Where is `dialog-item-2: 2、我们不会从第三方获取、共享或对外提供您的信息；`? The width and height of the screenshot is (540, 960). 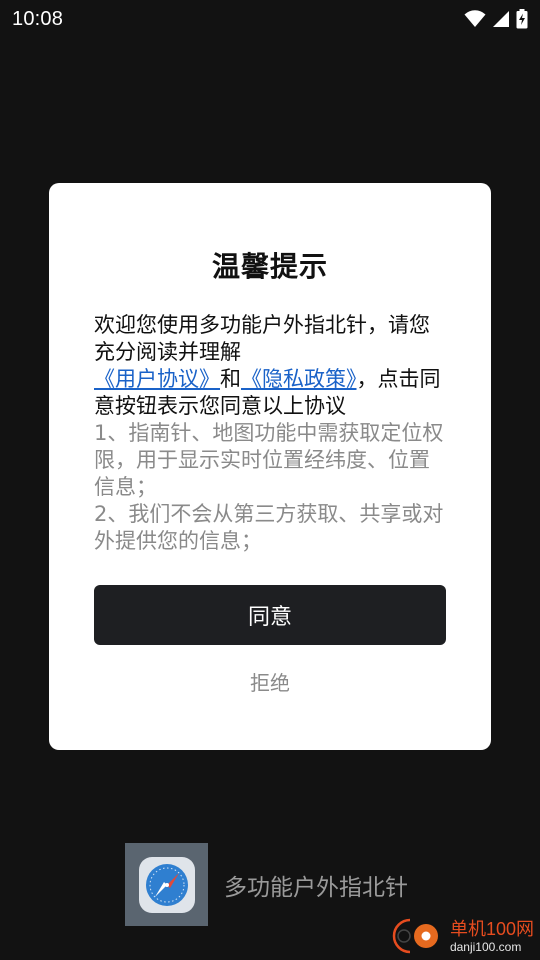
dialog-item-2: 2、我们不会从第三方获取、共享或对外提供您的信息； is located at coordinates (269, 527).